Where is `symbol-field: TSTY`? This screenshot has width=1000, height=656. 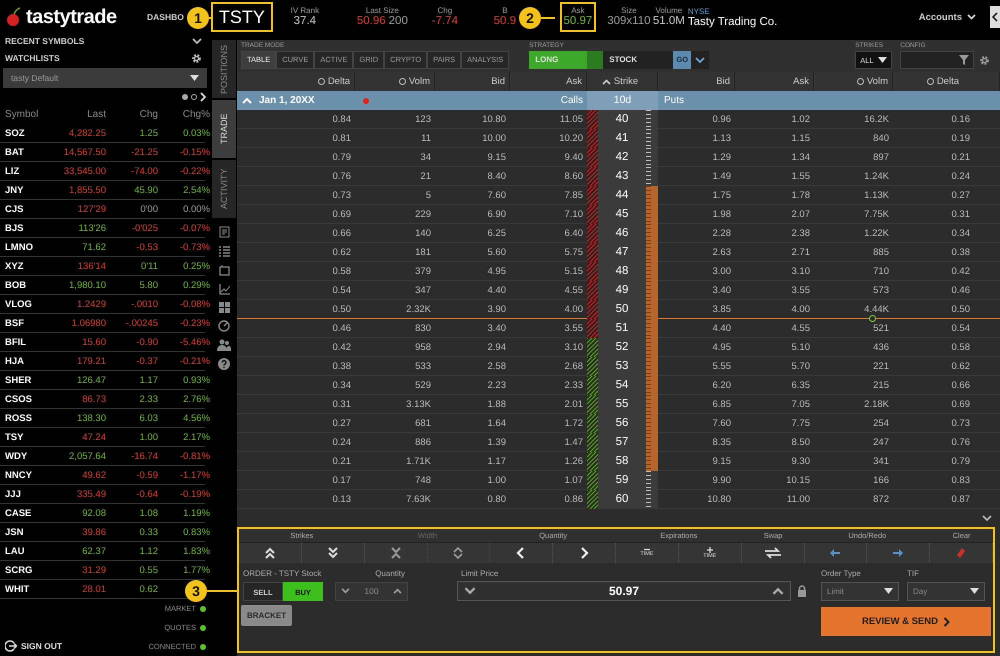
symbol-field: TSTY is located at coordinates (241, 17).